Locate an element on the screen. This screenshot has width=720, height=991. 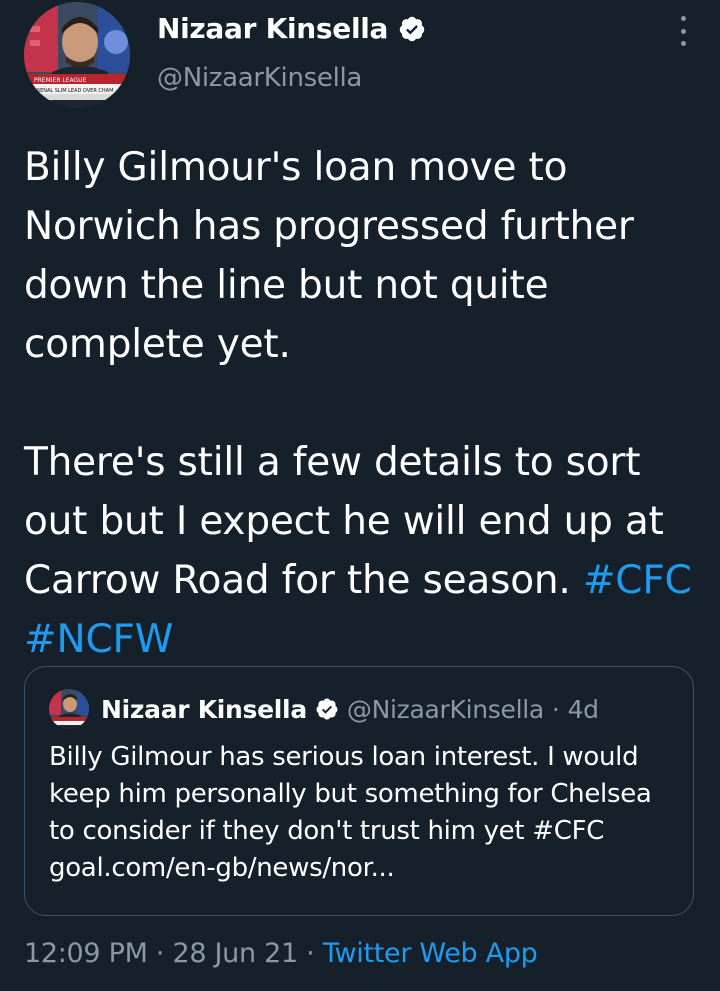
tweet-source-link: Twitter Web App is located at coordinates (430, 953).